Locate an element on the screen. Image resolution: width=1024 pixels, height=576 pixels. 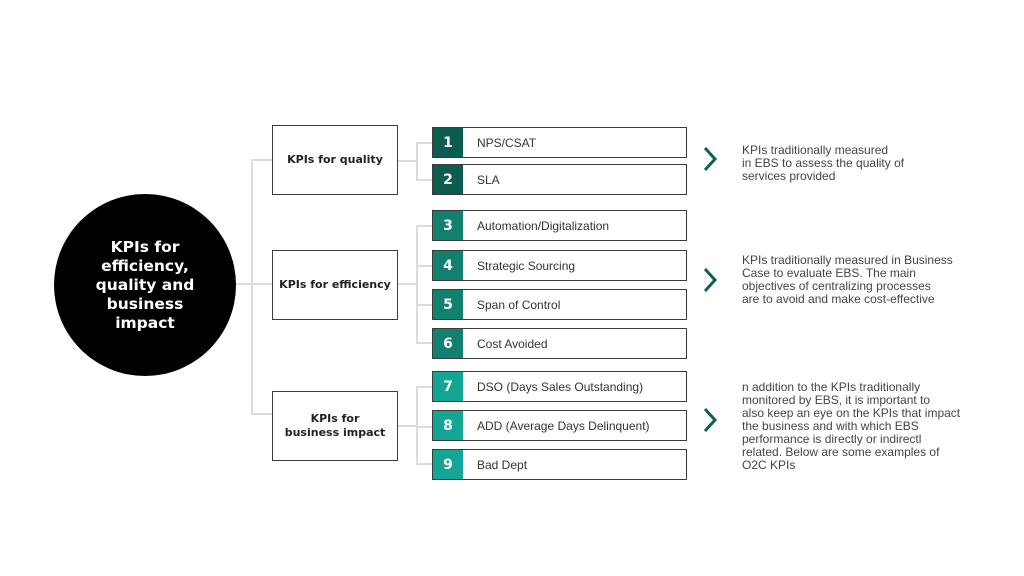
kpi-row: 5 Span of Control is located at coordinates (559, 304).